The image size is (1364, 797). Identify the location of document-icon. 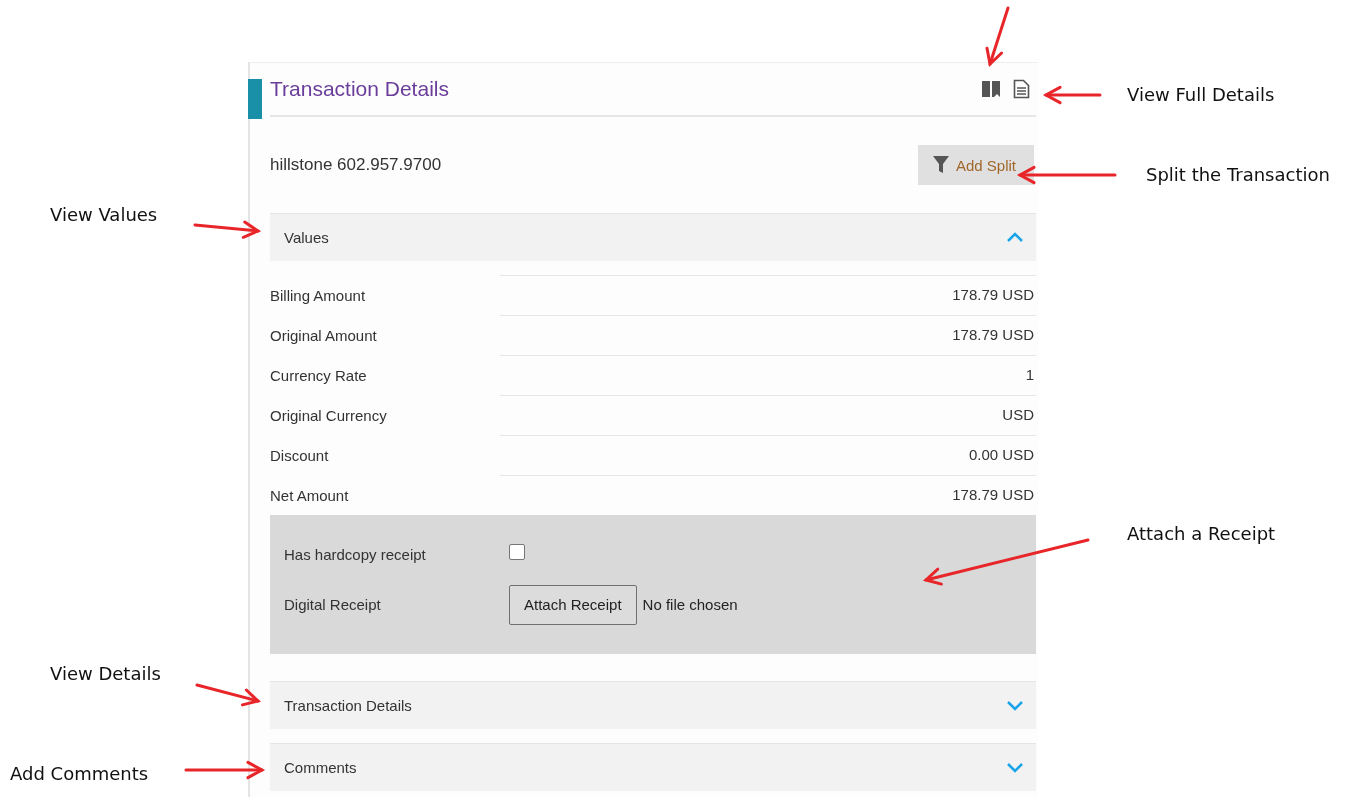
(1021, 89).